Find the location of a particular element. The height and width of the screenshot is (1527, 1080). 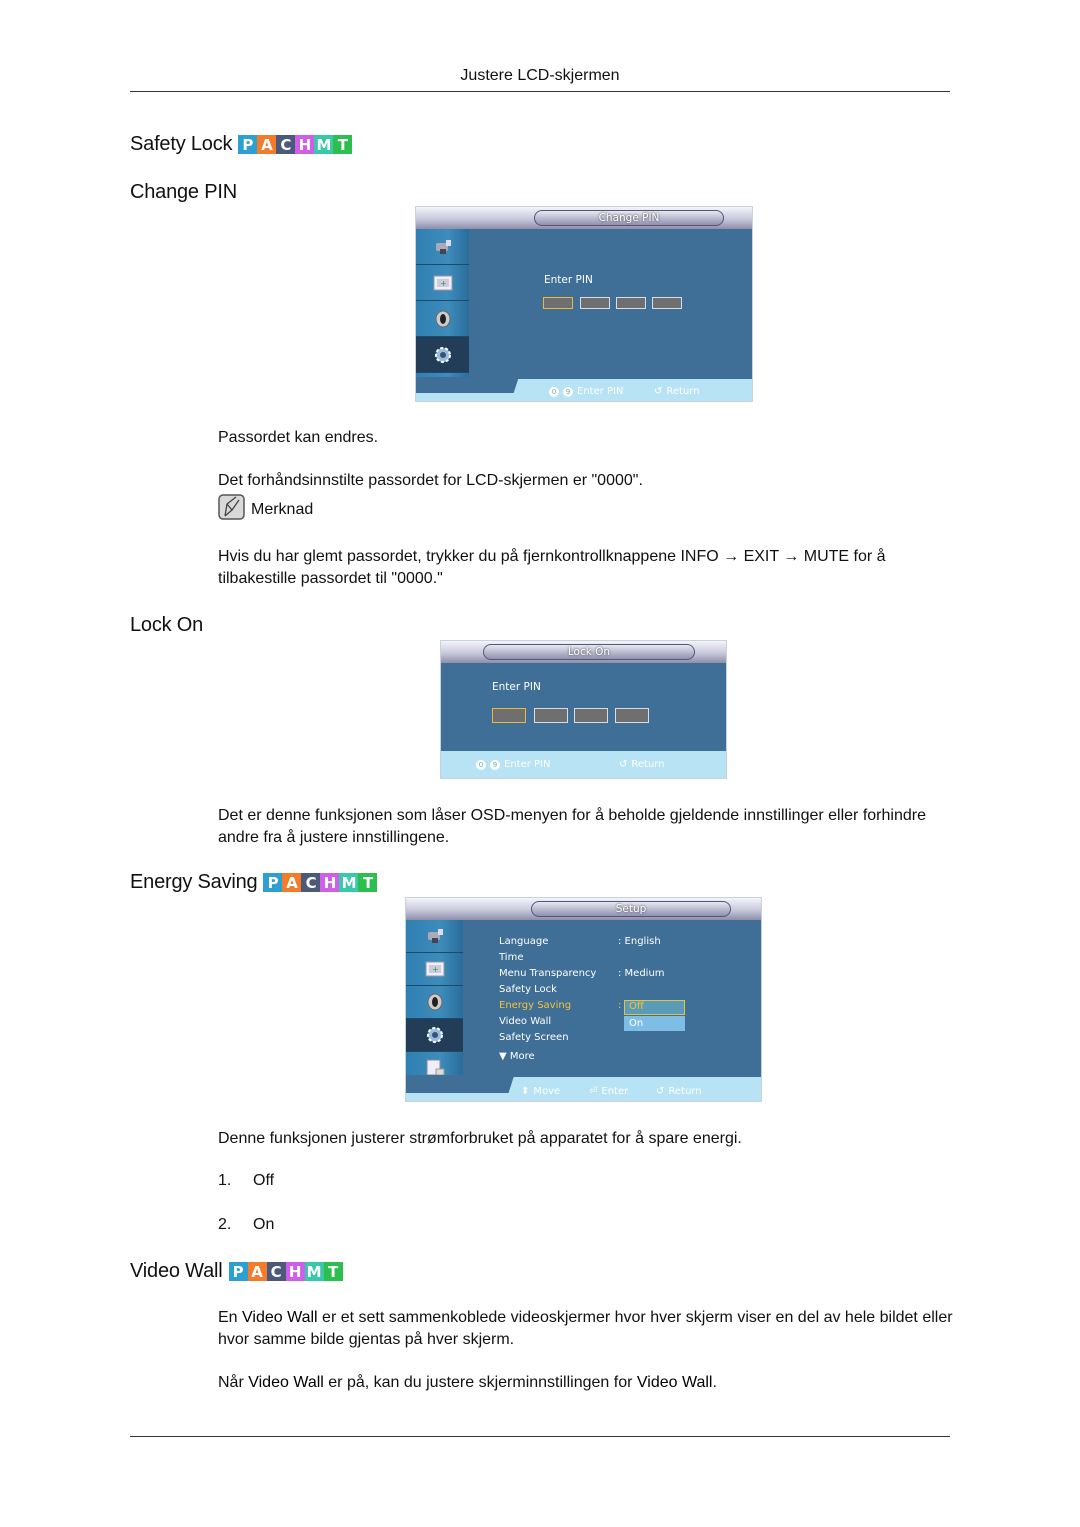

note-header: Merknad is located at coordinates (265, 507).